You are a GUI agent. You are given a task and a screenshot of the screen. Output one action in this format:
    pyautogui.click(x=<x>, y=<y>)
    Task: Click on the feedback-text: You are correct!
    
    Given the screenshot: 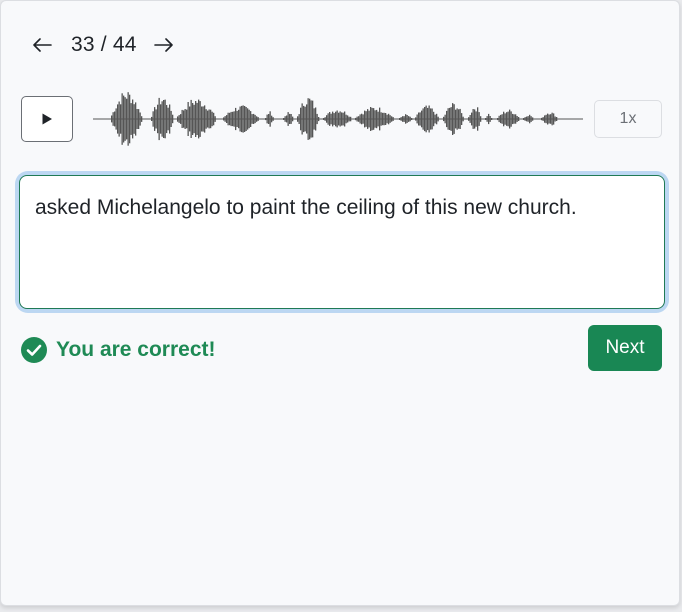 What is the action you would take?
    pyautogui.click(x=136, y=349)
    